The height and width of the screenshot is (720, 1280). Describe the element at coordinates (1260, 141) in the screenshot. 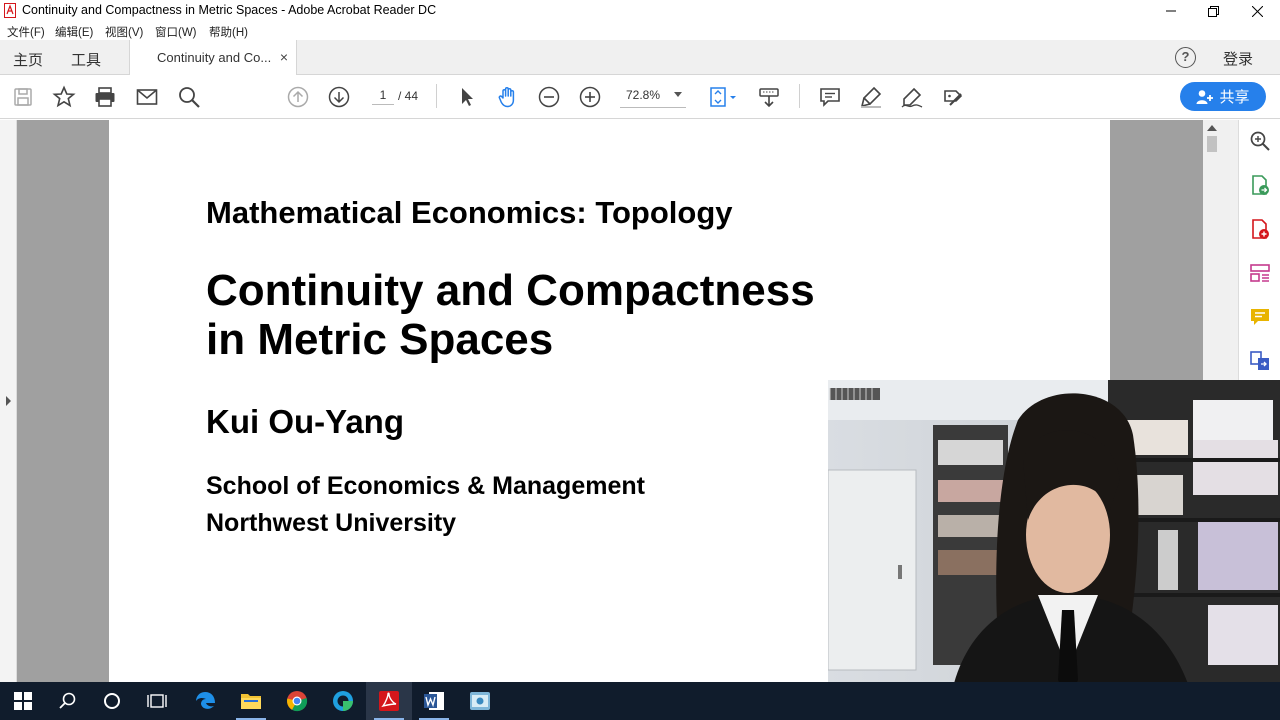

I see `zoom-search-icon` at that location.